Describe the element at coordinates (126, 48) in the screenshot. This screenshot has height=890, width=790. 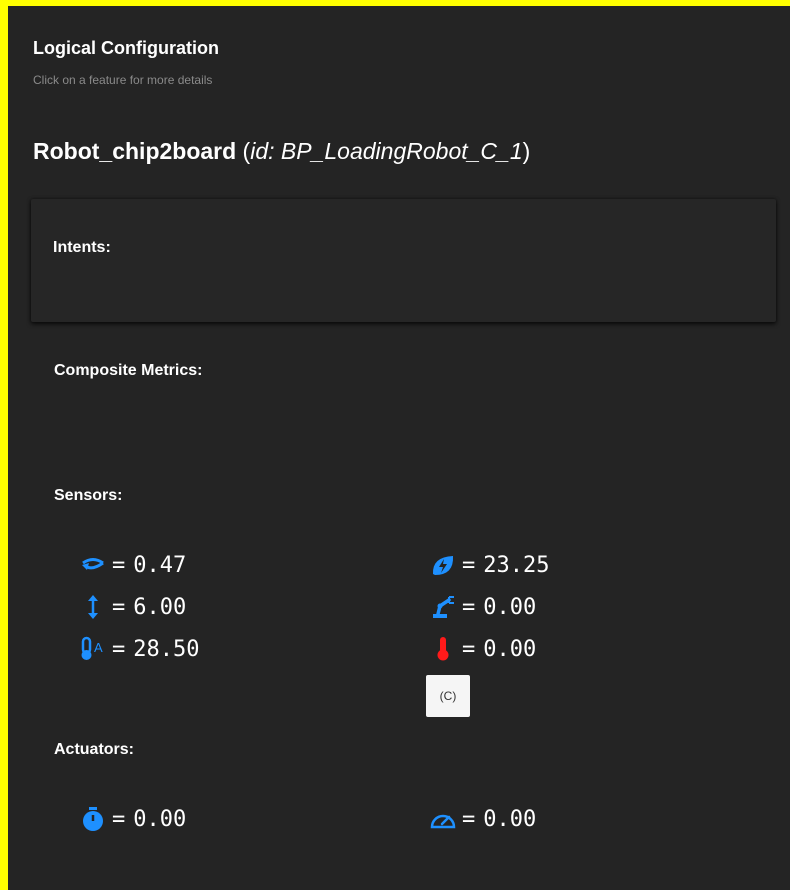
I see `panel-title: Logical Configuration` at that location.